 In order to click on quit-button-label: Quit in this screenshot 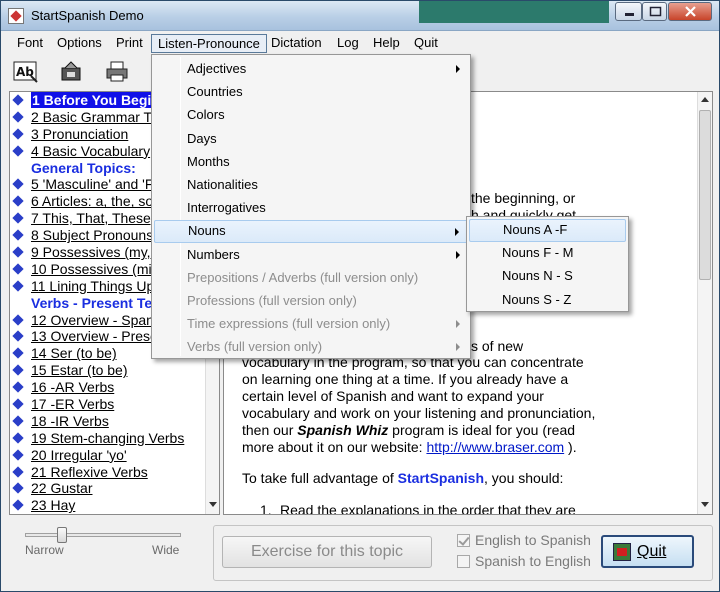, I will do `click(652, 551)`.